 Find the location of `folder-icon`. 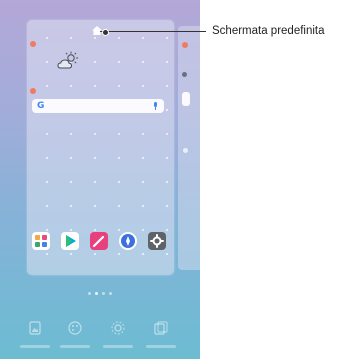

folder-icon is located at coordinates (41, 241).